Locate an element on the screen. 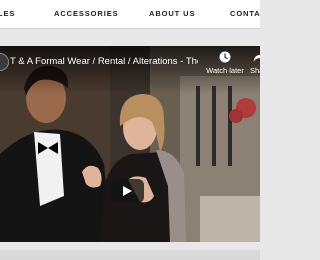 The image size is (320, 260). page-bottom-band is located at coordinates (130, 255).